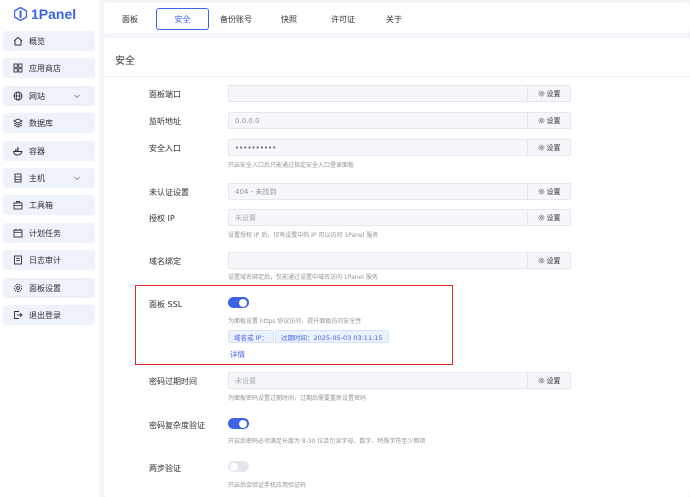  Describe the element at coordinates (182, 19) in the screenshot. I see `tab-security: 安全` at that location.